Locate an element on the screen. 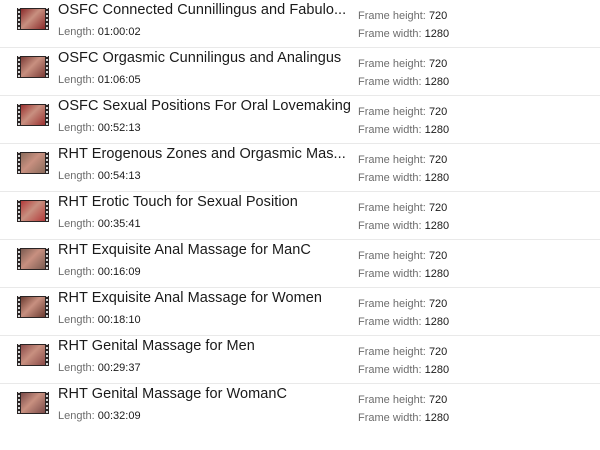  file-title: RHT Genital Massage for WomanC is located at coordinates (173, 394).